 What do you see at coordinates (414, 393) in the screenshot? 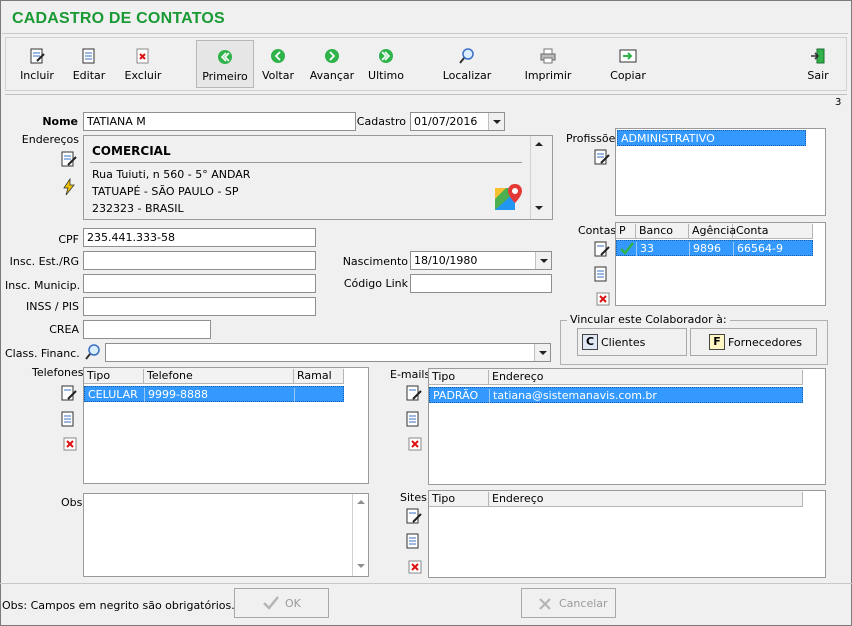
I see `add-email-icon` at bounding box center [414, 393].